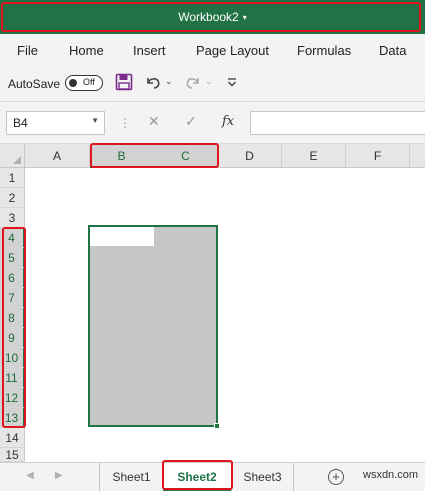  What do you see at coordinates (193, 84) in the screenshot?
I see `redo-icon` at bounding box center [193, 84].